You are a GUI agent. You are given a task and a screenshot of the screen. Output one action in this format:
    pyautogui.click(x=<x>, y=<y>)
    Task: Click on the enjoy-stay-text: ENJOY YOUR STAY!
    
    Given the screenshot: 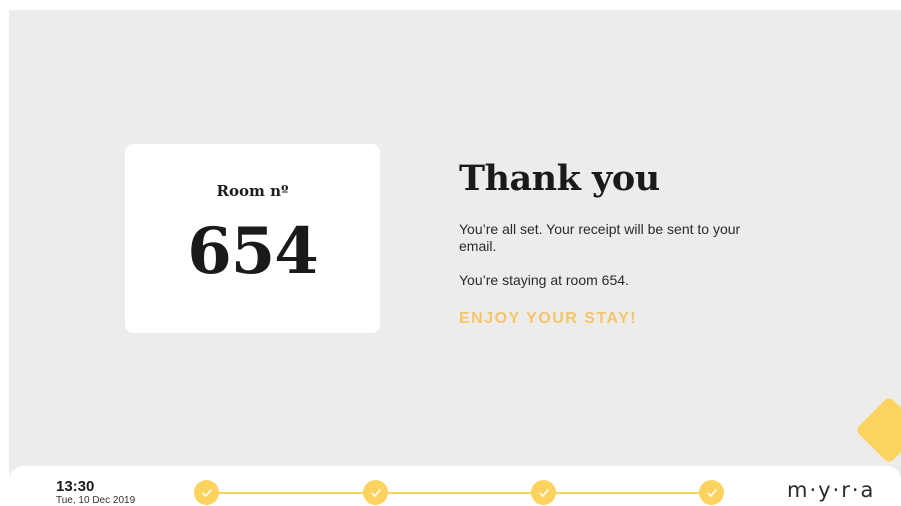 What is the action you would take?
    pyautogui.click(x=548, y=318)
    